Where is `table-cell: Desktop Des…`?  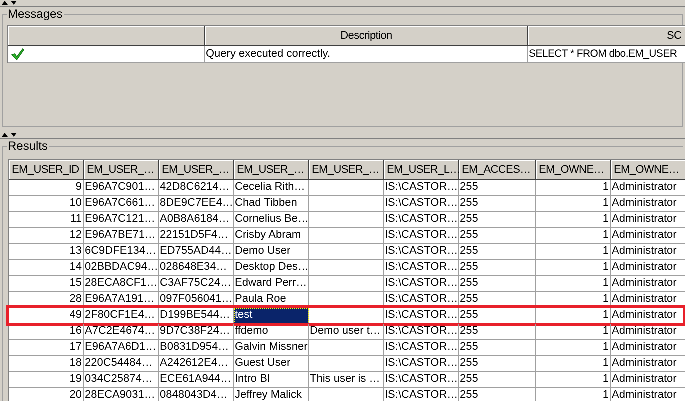
table-cell: Desktop Des… is located at coordinates (271, 268).